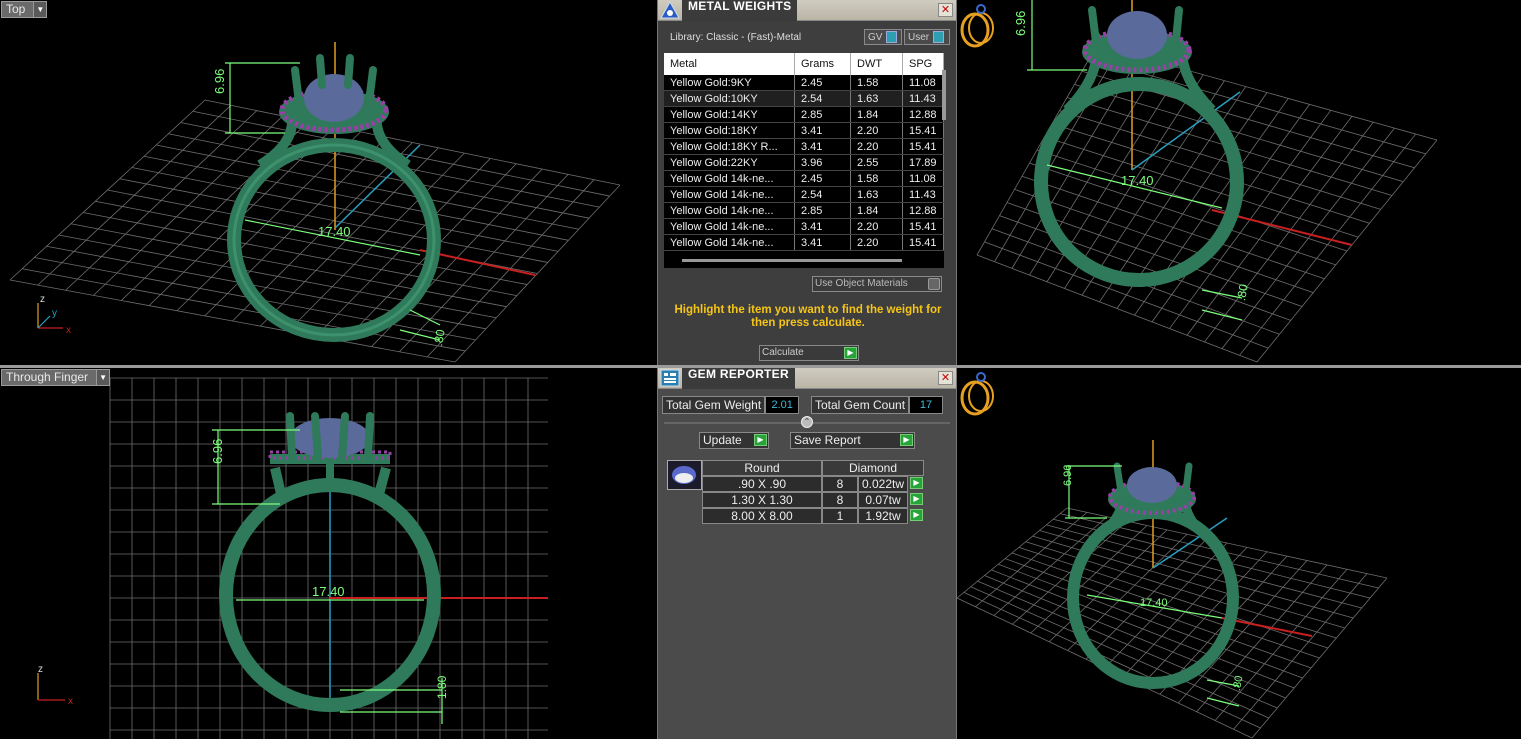 The image size is (1521, 739). I want to click on viewport-view-selector: Through Finger ▼, so click(56, 377).